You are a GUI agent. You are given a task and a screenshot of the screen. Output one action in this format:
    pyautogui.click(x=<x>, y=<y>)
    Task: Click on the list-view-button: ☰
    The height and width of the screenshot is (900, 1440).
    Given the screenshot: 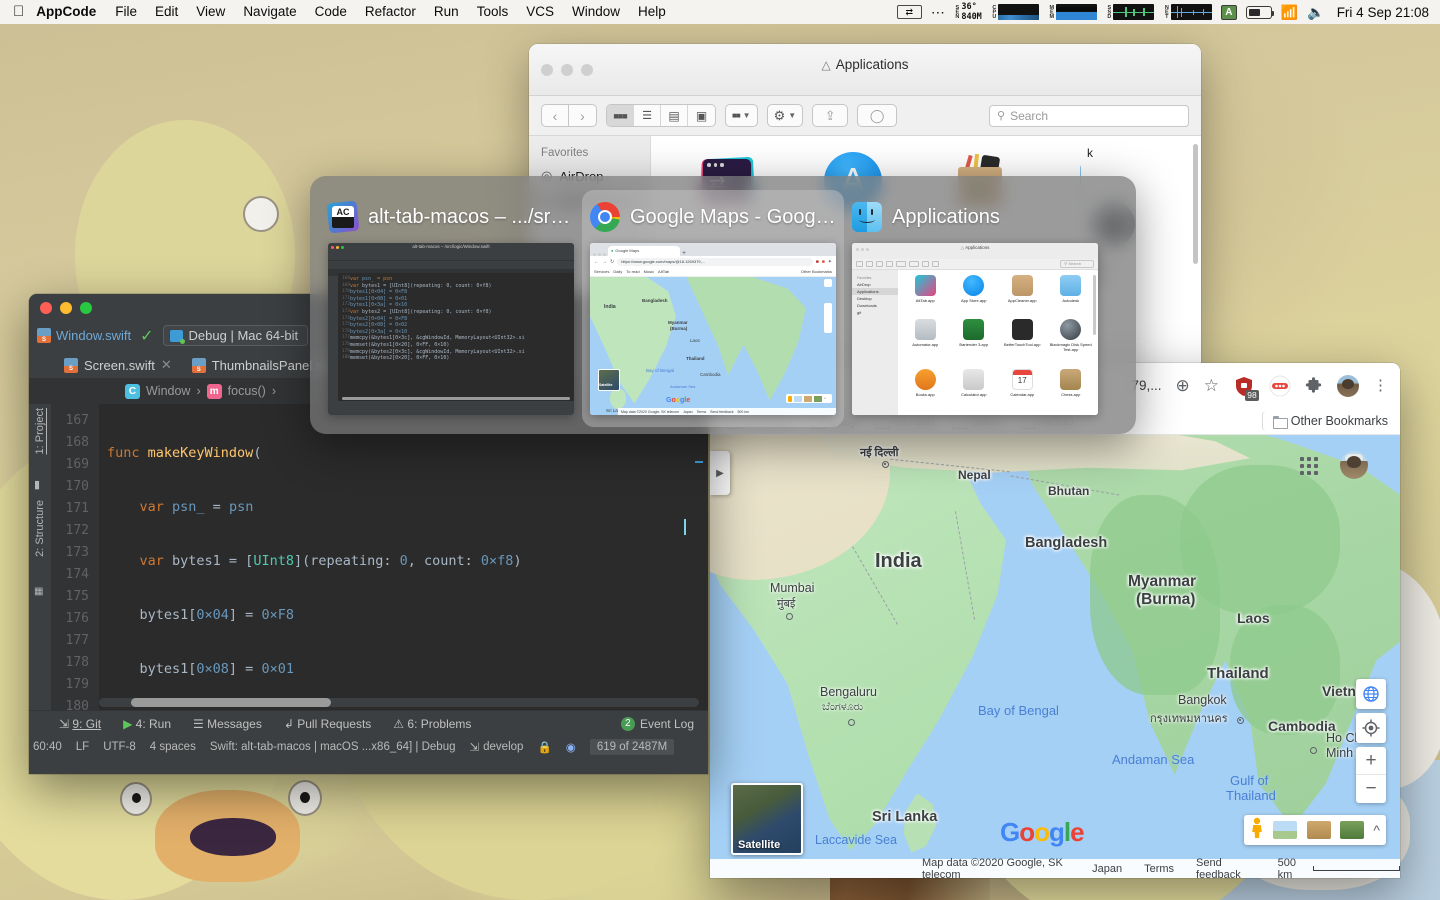 What is the action you would take?
    pyautogui.click(x=647, y=115)
    